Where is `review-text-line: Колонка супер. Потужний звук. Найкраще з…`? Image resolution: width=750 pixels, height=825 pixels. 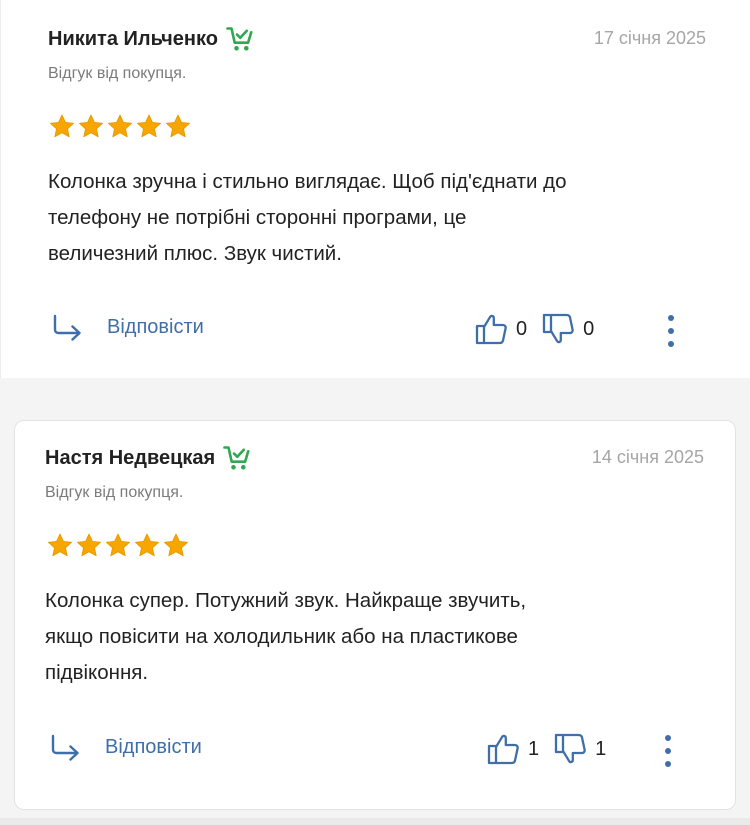
review-text-line: Колонка супер. Потужний звук. Найкраще з… is located at coordinates (286, 600).